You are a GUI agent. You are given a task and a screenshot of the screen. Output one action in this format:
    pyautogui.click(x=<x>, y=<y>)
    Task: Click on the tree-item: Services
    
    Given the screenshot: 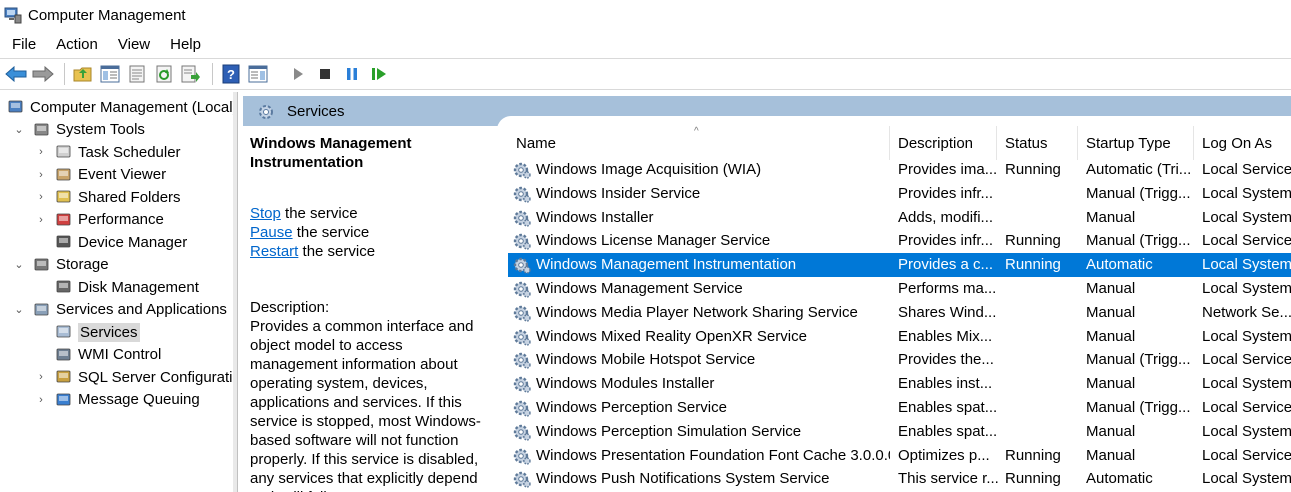 What is the action you would take?
    pyautogui.click(x=87, y=332)
    